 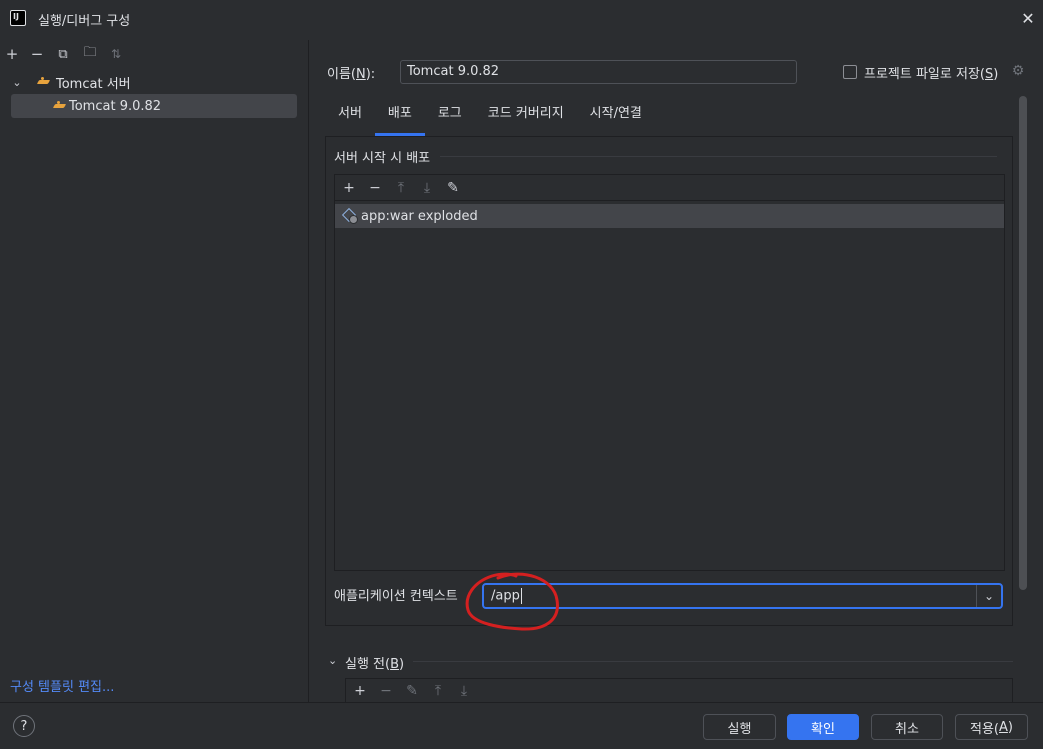 What do you see at coordinates (155, 82) in the screenshot?
I see `tree-node-tomcat-server: ⌄ Tomcat 서버` at bounding box center [155, 82].